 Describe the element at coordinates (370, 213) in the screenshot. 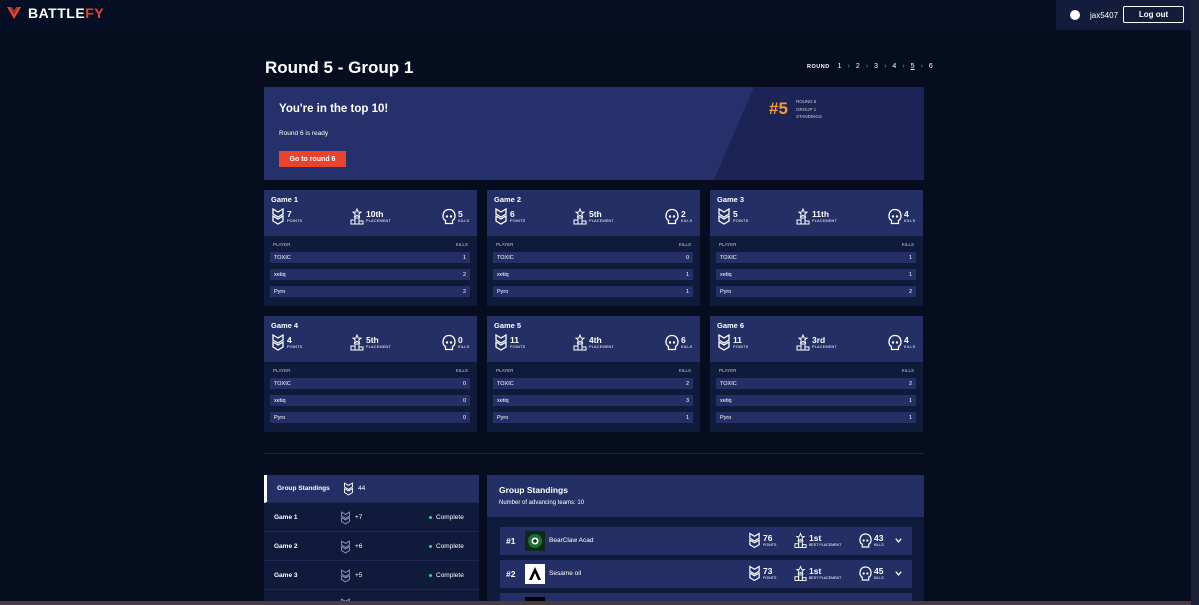

I see `game-card-header: Game 1 7 POINTS 10th PLACEMENT 5 KILLS` at that location.